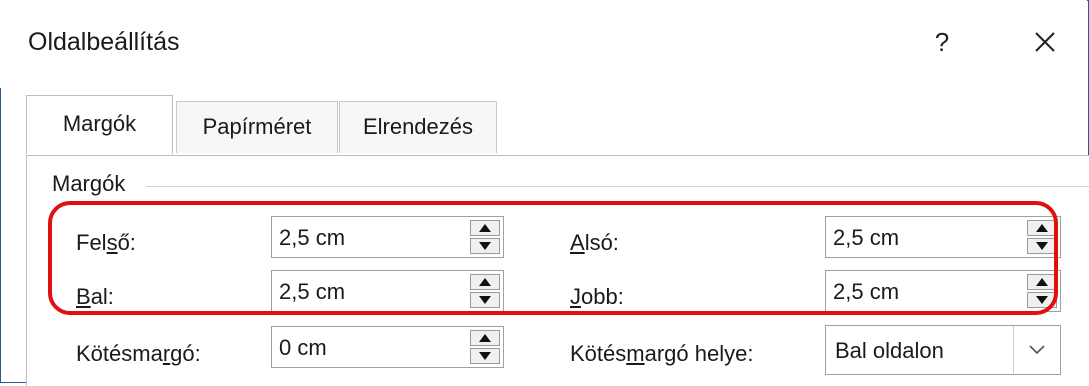 This screenshot has width=1089, height=386. Describe the element at coordinates (93, 184) in the screenshot. I see `margins-group-label: Margók` at that location.